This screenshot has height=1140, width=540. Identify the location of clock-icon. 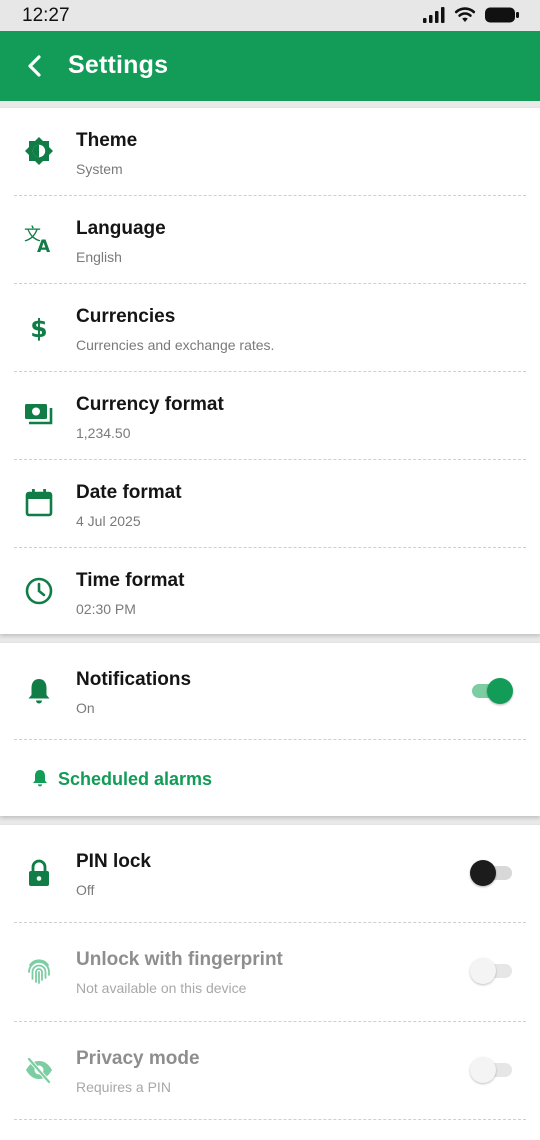
(39, 591).